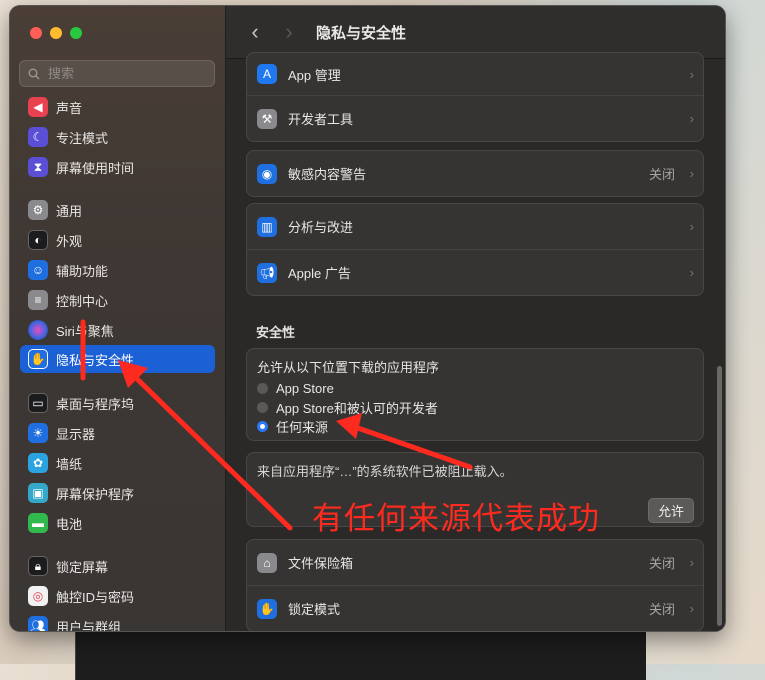 Image resolution: width=765 pixels, height=680 pixels. Describe the element at coordinates (267, 272) in the screenshot. I see `megaphone-icon: 📢︎` at that location.